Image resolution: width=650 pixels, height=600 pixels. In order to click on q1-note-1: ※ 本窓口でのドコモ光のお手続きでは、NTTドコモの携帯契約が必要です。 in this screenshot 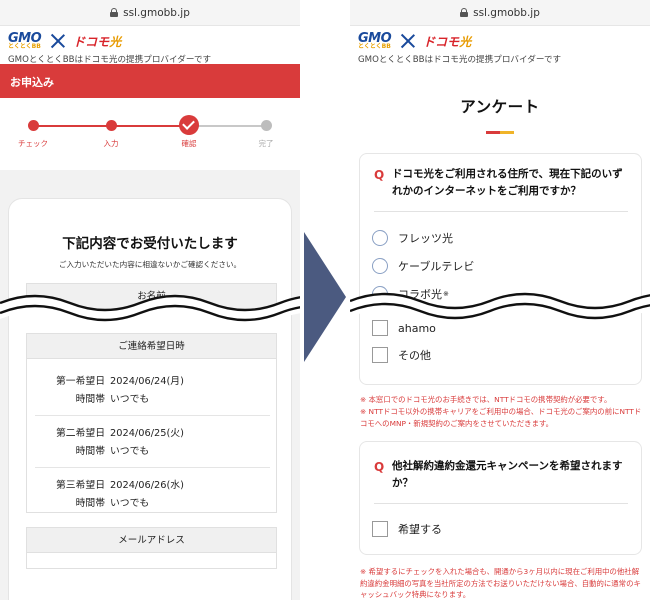, I will do `click(486, 399)`.